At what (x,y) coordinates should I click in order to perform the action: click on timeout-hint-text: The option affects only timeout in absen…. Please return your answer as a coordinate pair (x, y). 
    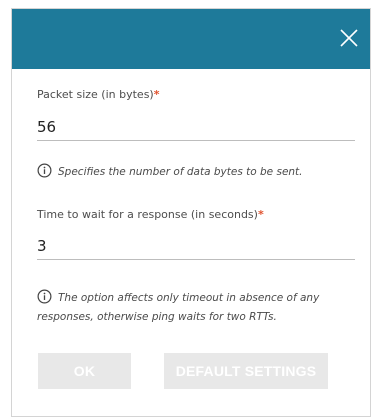
    Looking at the image, I should click on (178, 307).